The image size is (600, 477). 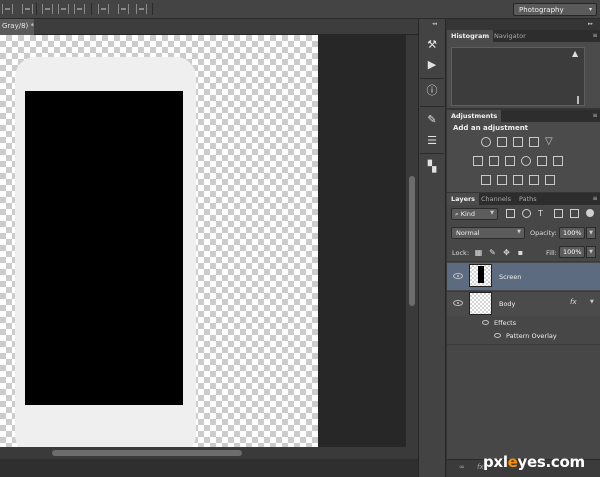 What do you see at coordinates (550, 142) in the screenshot?
I see `vibrance-icon: ▽` at bounding box center [550, 142].